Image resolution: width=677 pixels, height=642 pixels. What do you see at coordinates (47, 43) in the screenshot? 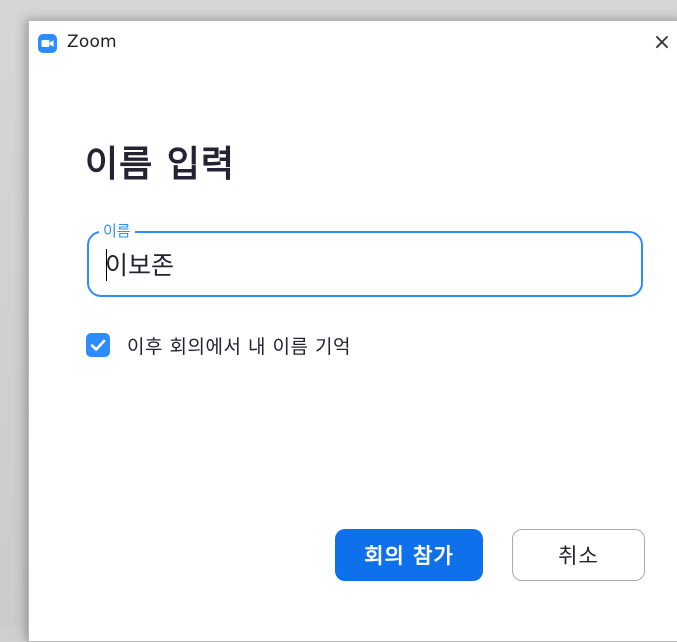
I see `zoom-camera-icon` at bounding box center [47, 43].